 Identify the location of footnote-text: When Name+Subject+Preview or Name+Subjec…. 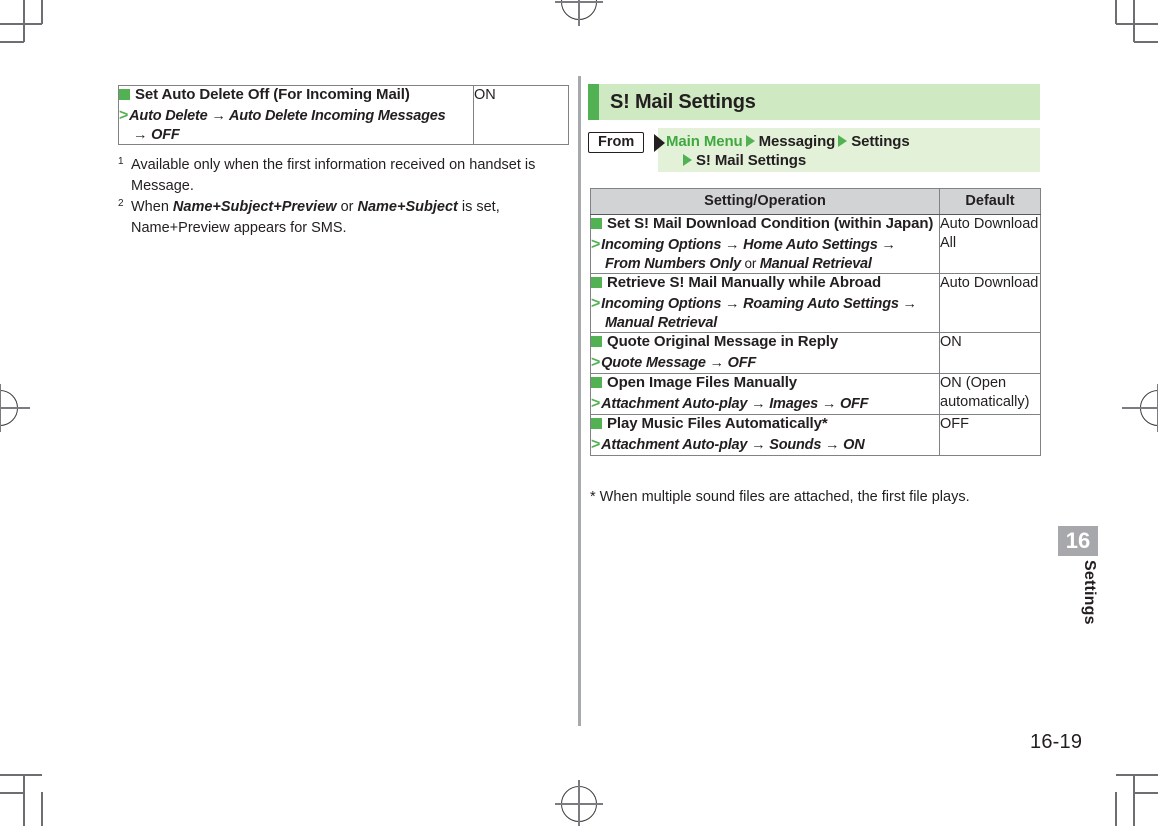
(315, 218).